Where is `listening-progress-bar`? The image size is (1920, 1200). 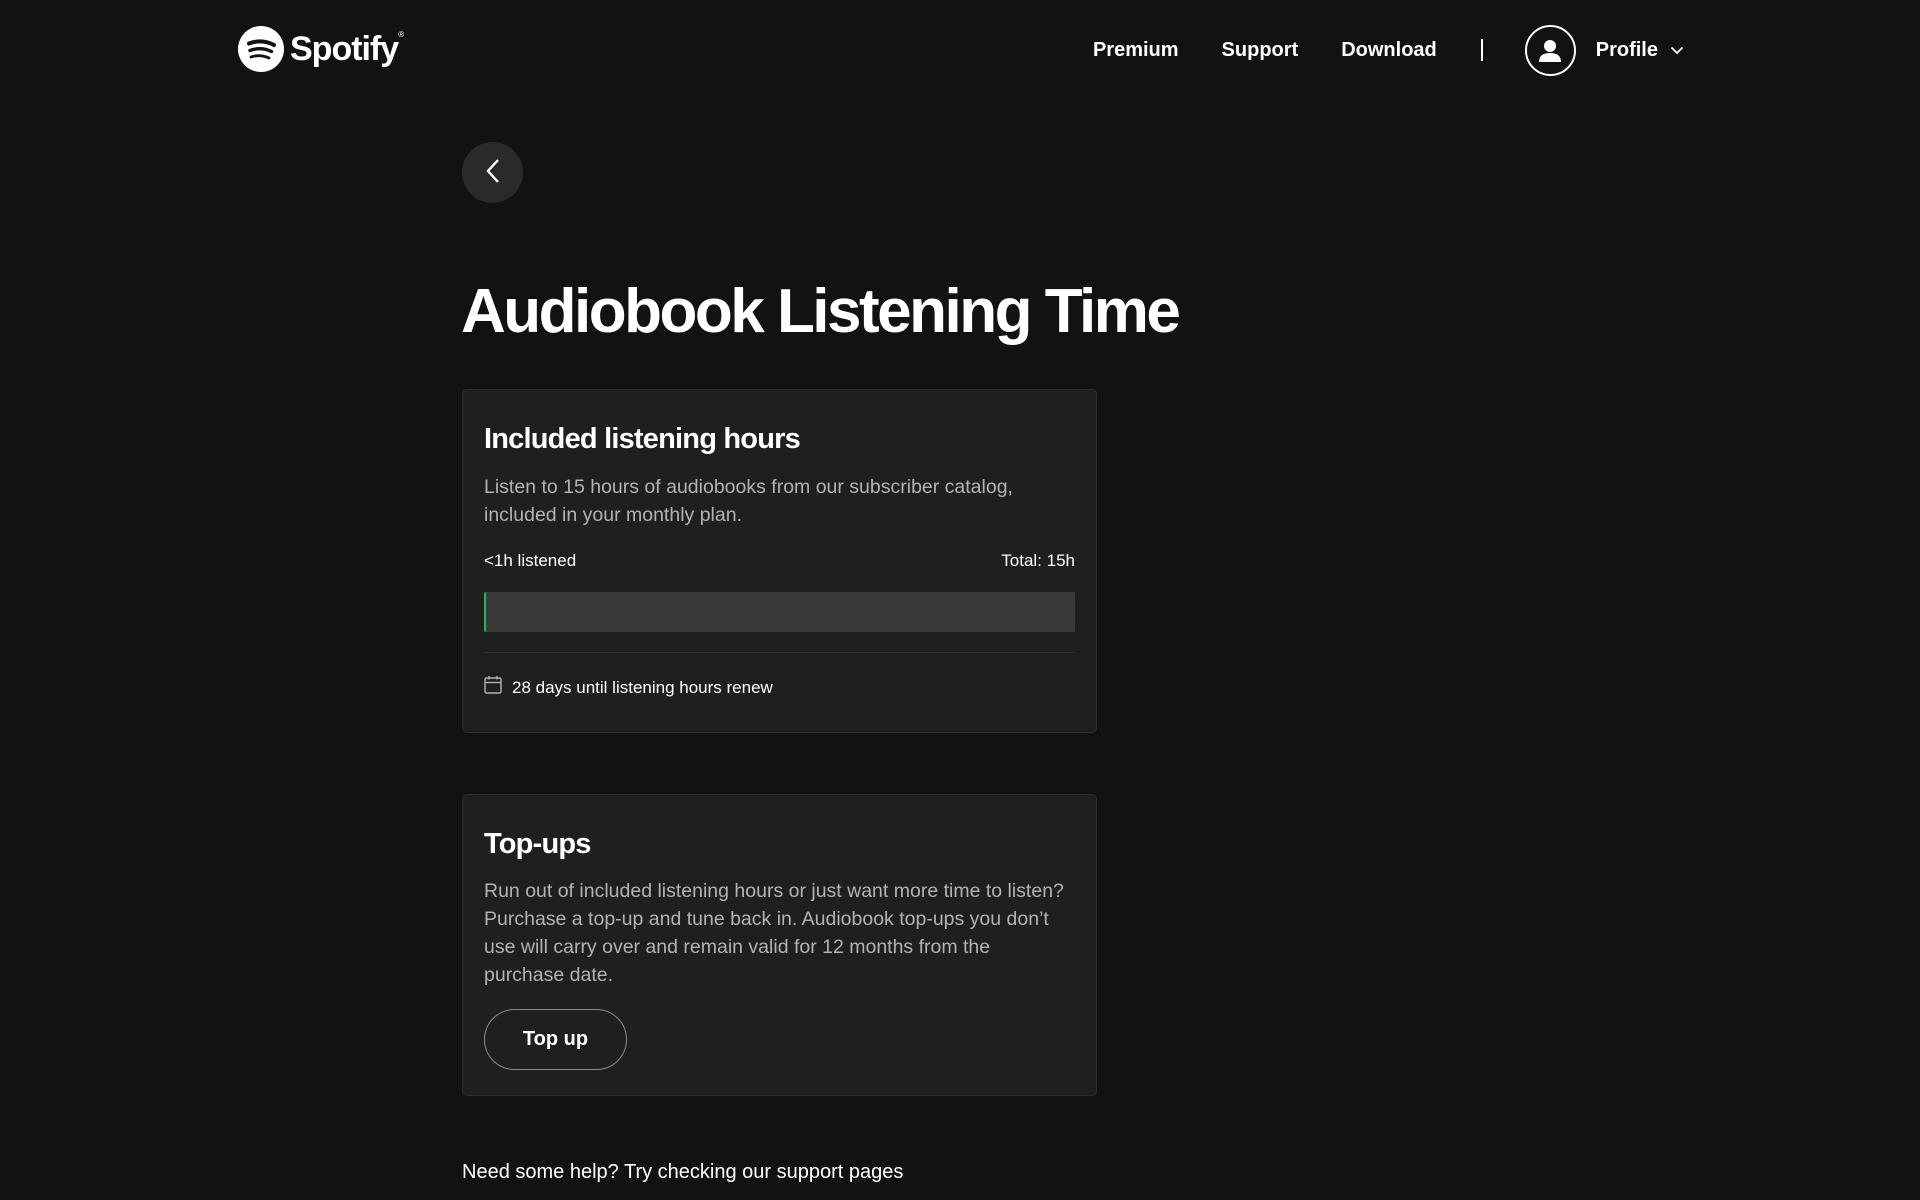
listening-progress-bar is located at coordinates (779, 612).